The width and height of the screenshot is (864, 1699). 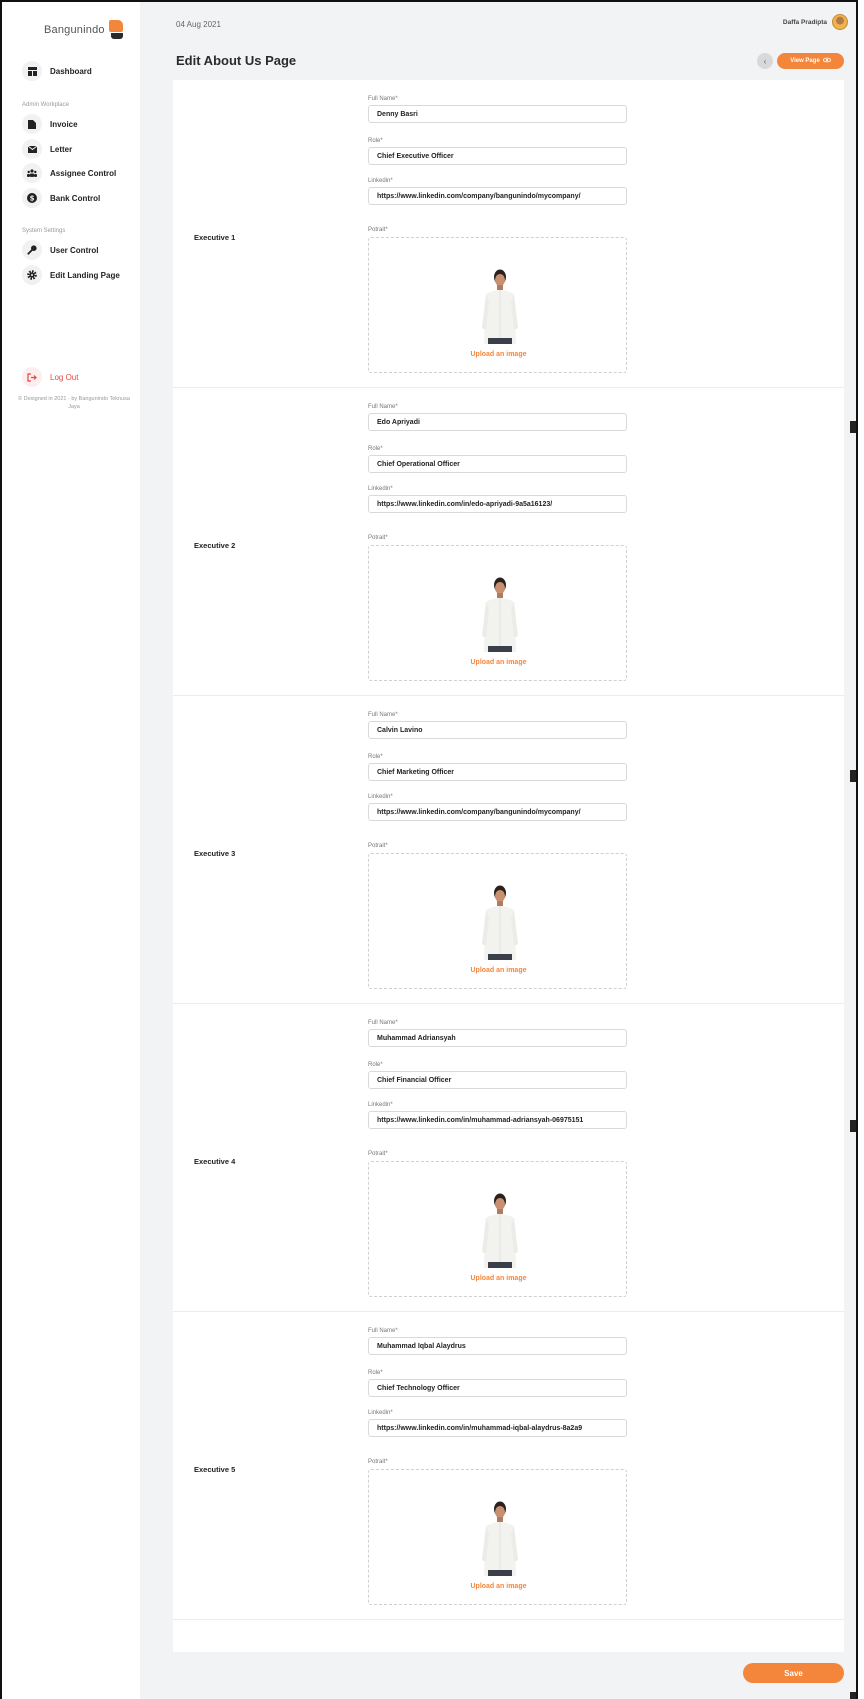 What do you see at coordinates (74, 250) in the screenshot?
I see `sidebar-item-label: User Control` at bounding box center [74, 250].